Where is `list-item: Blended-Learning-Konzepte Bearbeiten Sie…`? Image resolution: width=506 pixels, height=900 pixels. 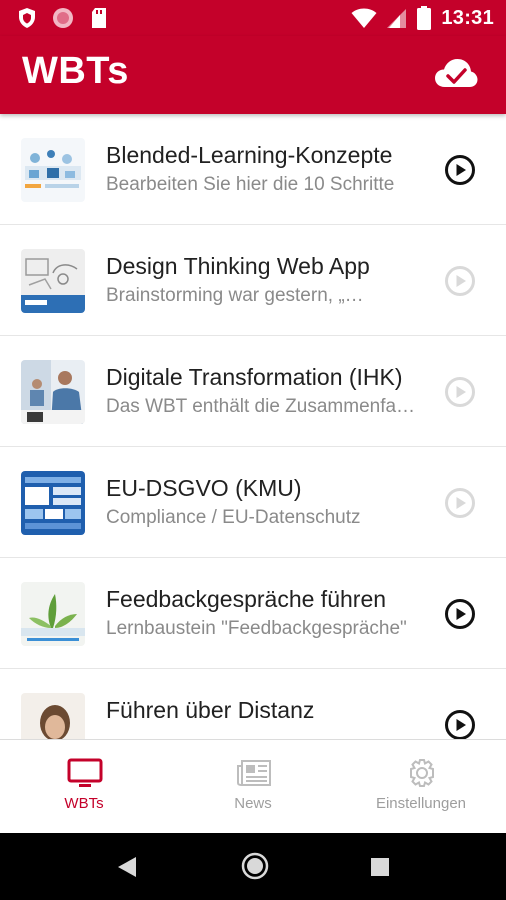 list-item: Blended-Learning-Konzepte Bearbeiten Sie… is located at coordinates (253, 169).